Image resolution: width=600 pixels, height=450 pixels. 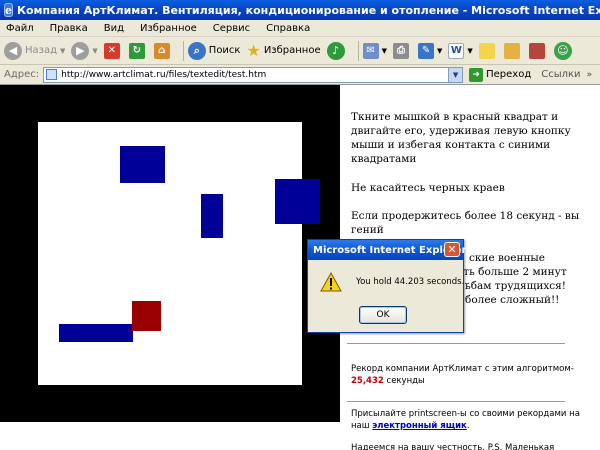 I want to click on menu-help: Справка, so click(x=288, y=28).